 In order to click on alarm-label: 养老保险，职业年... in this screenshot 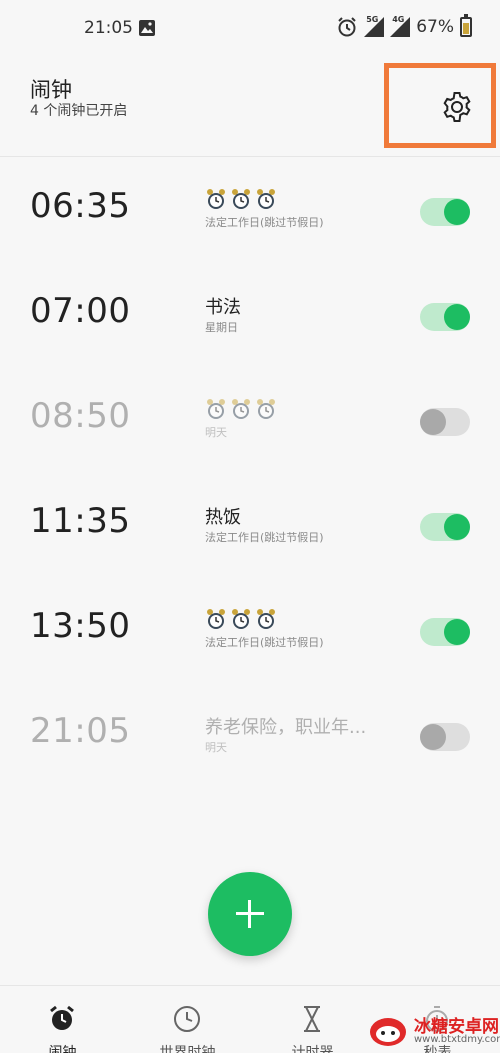, I will do `click(286, 727)`.